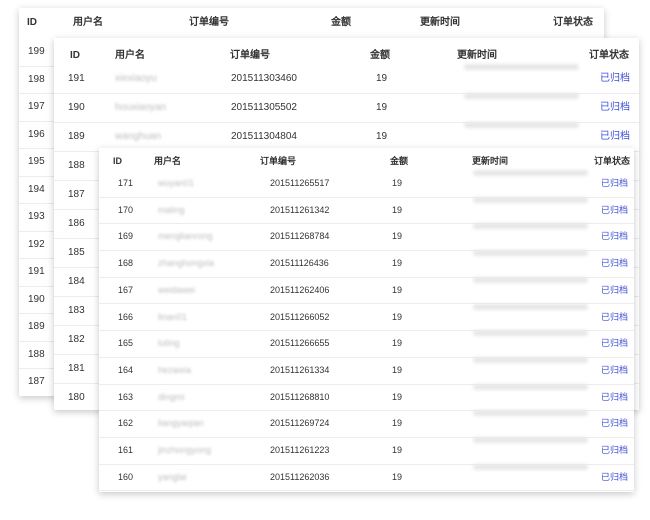  Describe the element at coordinates (32, 22) in the screenshot. I see `header-id: ID` at that location.